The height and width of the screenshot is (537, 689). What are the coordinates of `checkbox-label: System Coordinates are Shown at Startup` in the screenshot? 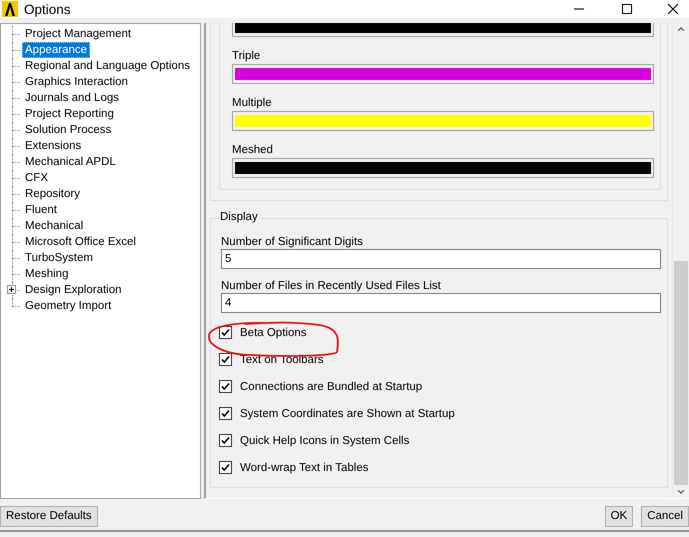 It's located at (347, 414).